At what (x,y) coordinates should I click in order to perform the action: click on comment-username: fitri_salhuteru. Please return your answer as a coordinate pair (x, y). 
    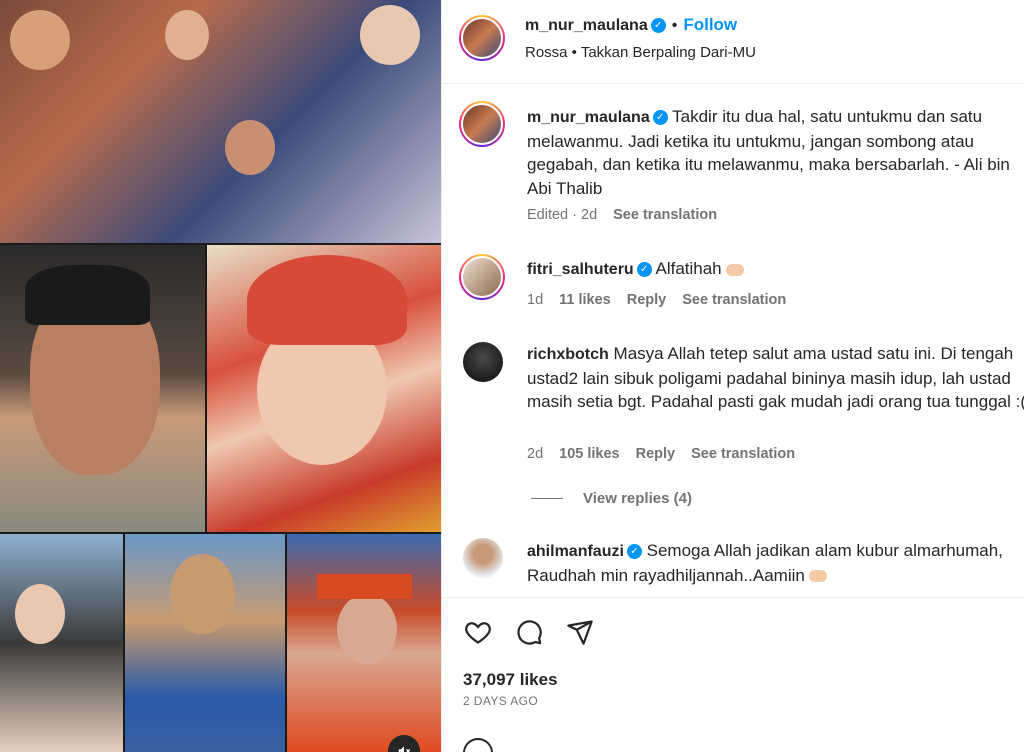
    Looking at the image, I should click on (580, 269).